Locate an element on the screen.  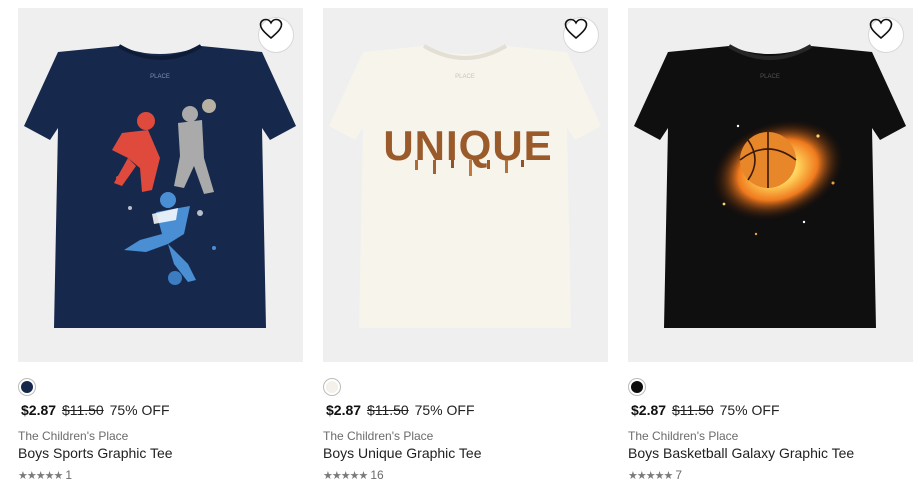
shirt-print-text: UNIQUE is located at coordinates (467, 145).